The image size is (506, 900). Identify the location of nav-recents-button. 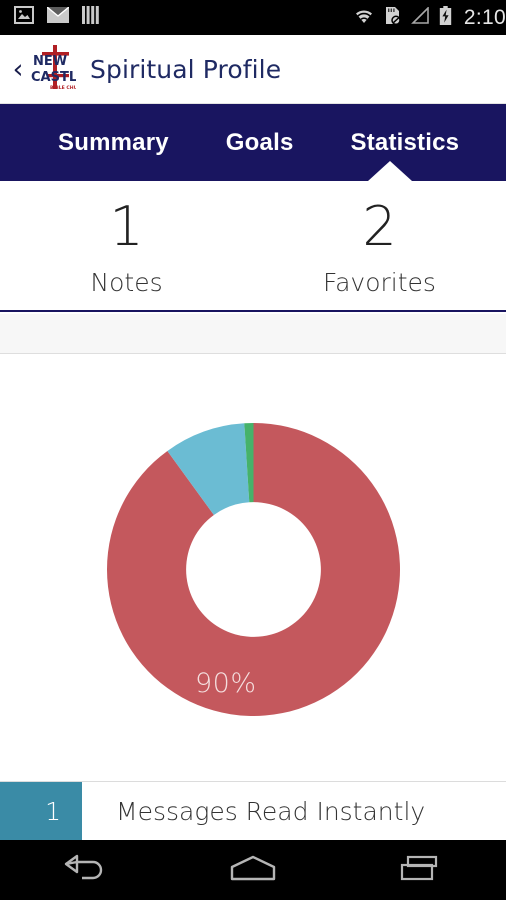
(422, 870).